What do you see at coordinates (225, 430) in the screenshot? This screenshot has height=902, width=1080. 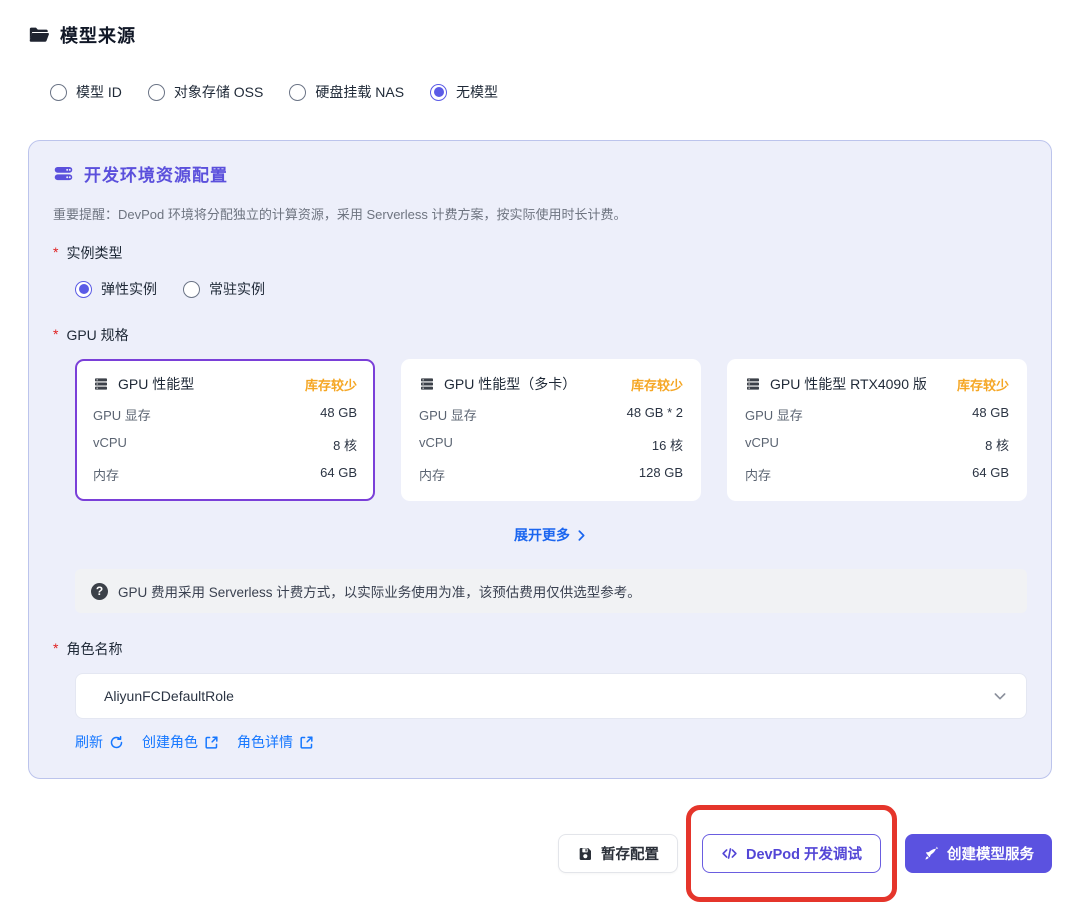 I see `gpu-card-performance: GPU 性能型 库存较少 GPU 显存 48 GB vCPU 8 核 内存 64 GB` at bounding box center [225, 430].